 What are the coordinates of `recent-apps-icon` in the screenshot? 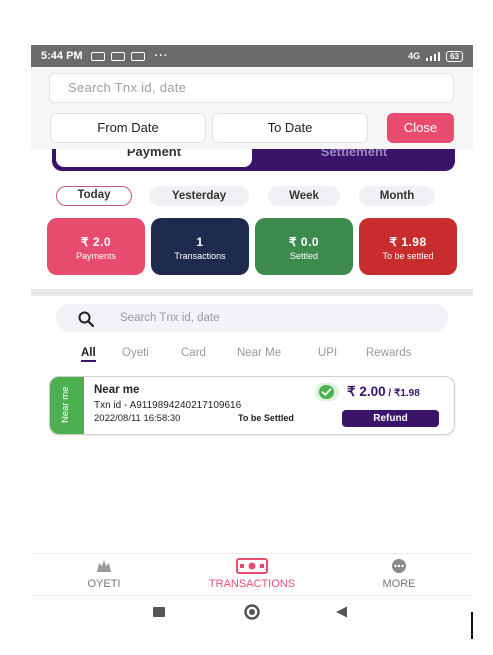 It's located at (159, 612).